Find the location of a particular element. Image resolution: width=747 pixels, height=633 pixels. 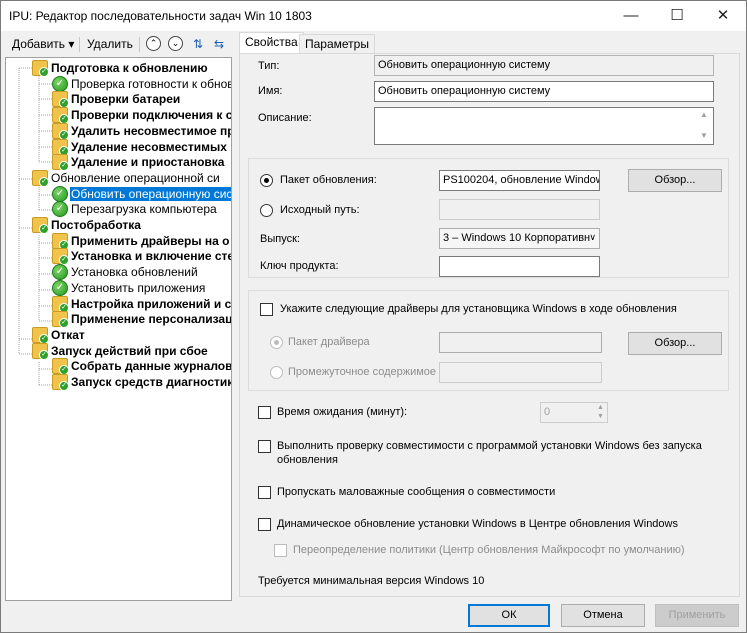

tree-item-label: Удаление и приостановка is located at coordinates (148, 162).